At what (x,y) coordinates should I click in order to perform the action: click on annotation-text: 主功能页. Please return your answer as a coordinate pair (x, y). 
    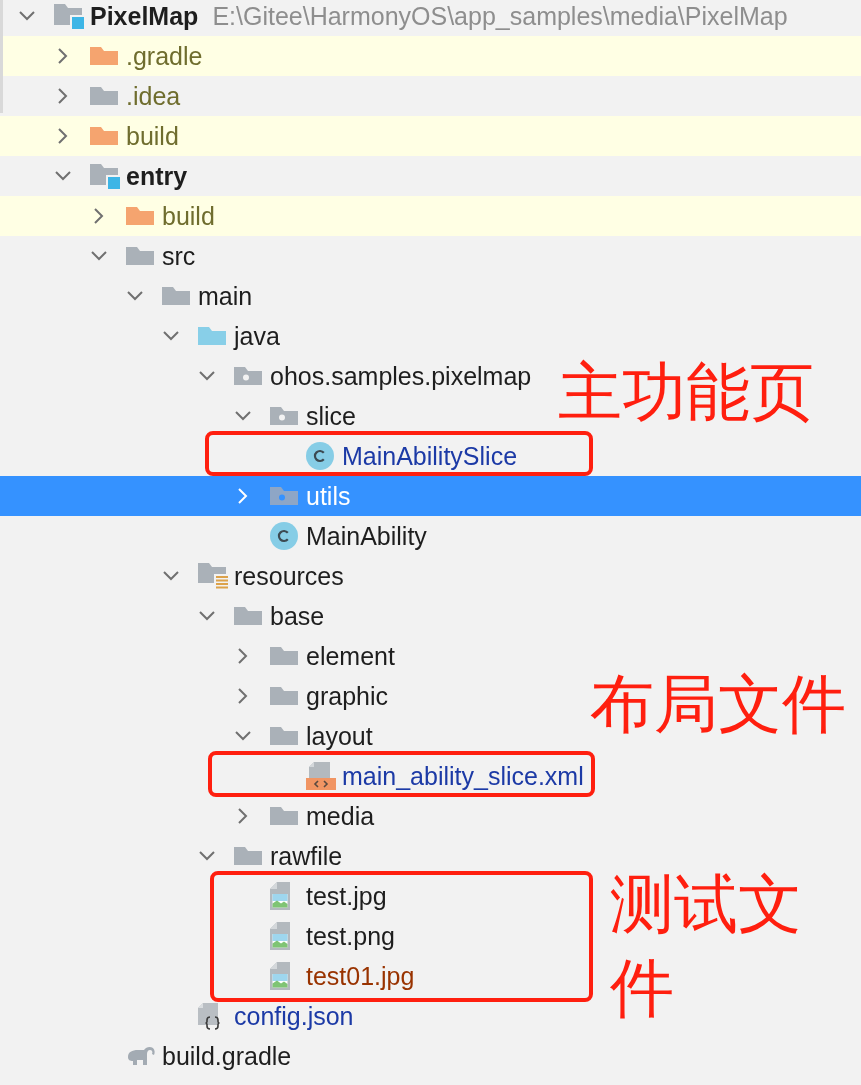
    Looking at the image, I should click on (686, 392).